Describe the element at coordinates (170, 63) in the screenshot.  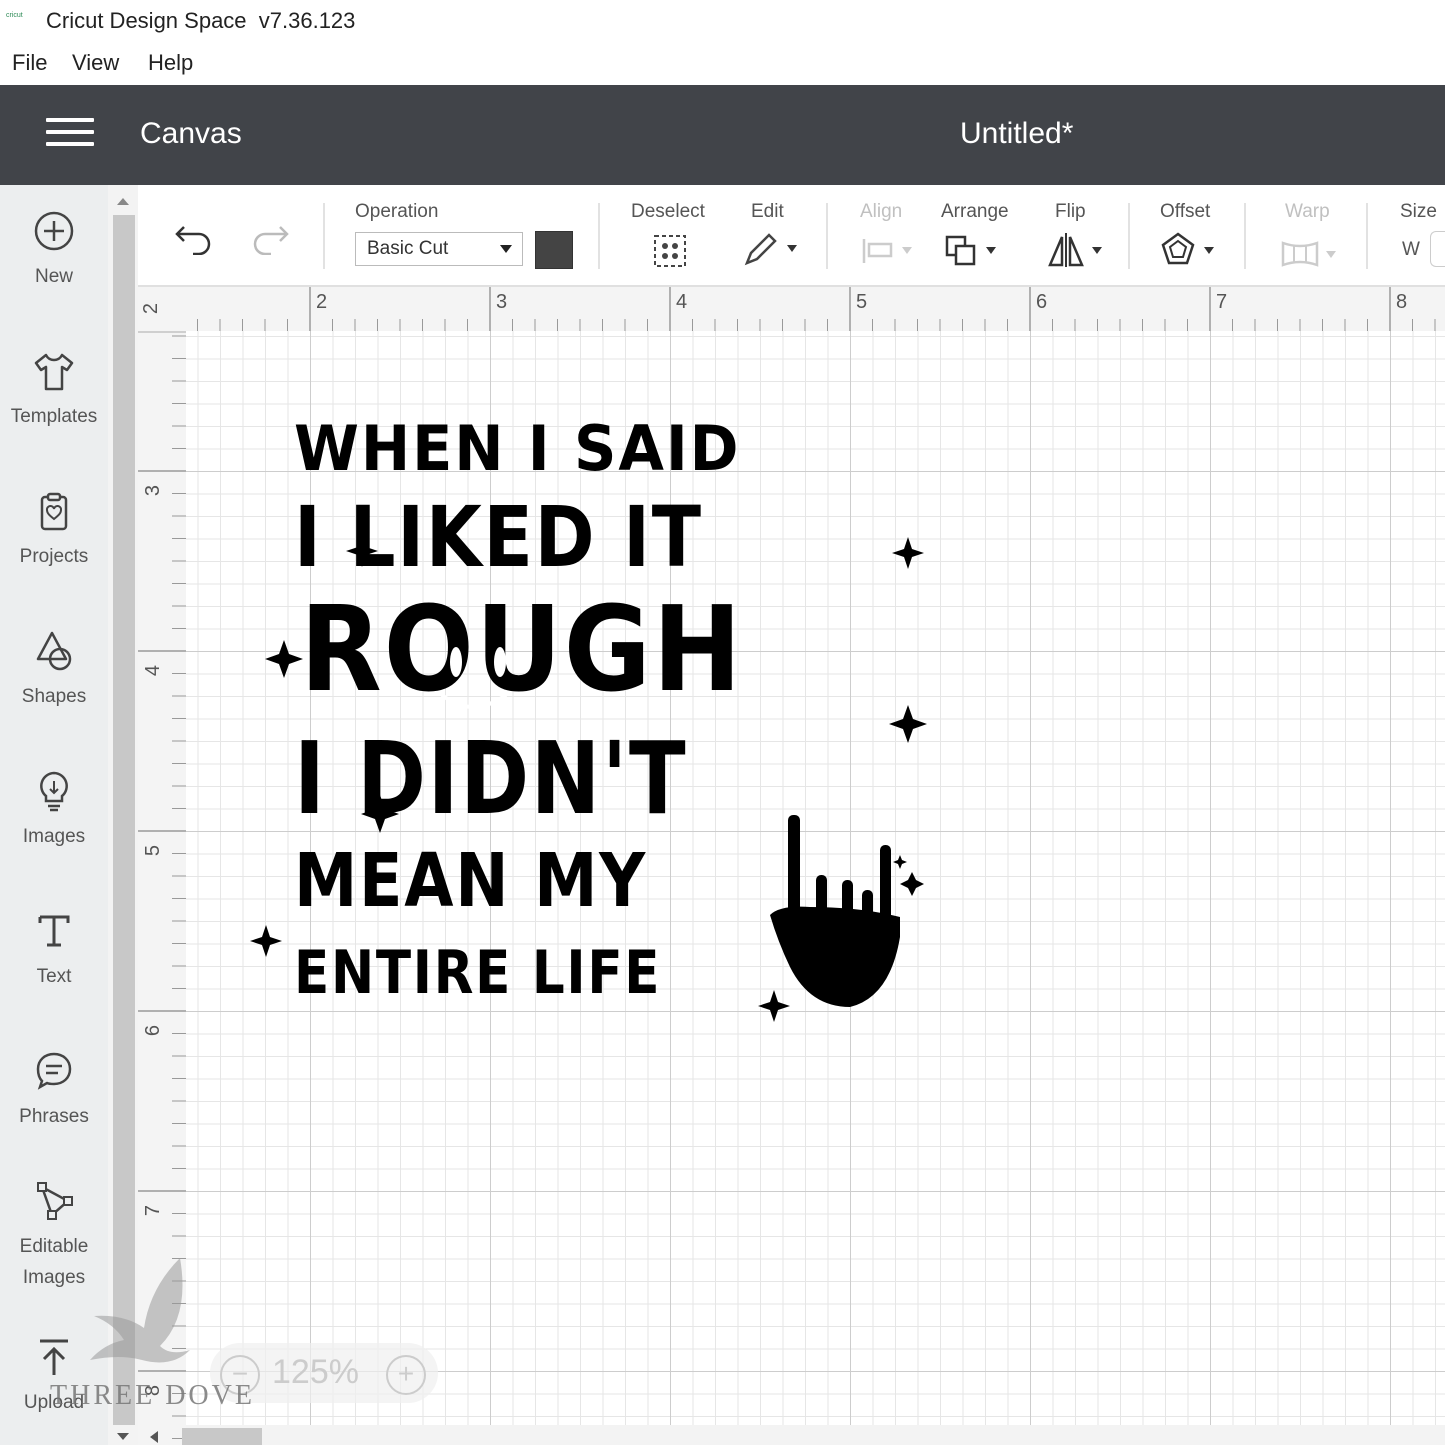
I see `menu-help: Help` at that location.